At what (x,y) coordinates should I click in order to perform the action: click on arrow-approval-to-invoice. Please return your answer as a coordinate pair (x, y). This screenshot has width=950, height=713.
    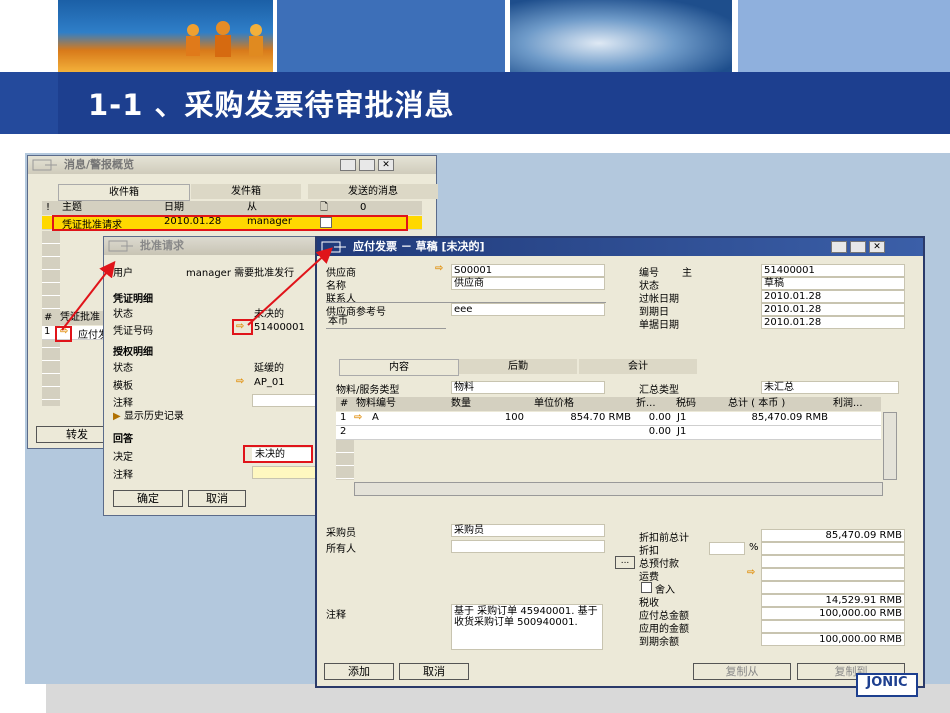
    Looking at the image, I should click on (290, 286).